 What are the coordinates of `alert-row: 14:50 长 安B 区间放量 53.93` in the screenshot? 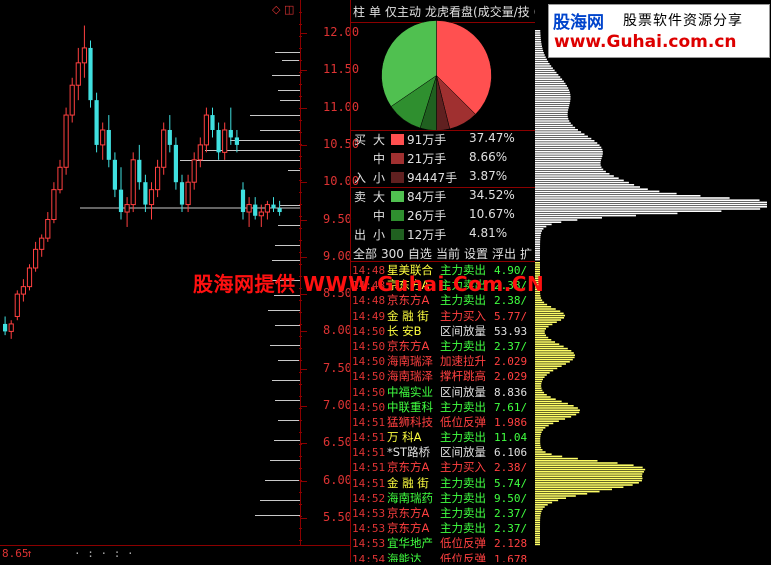 It's located at (443, 331).